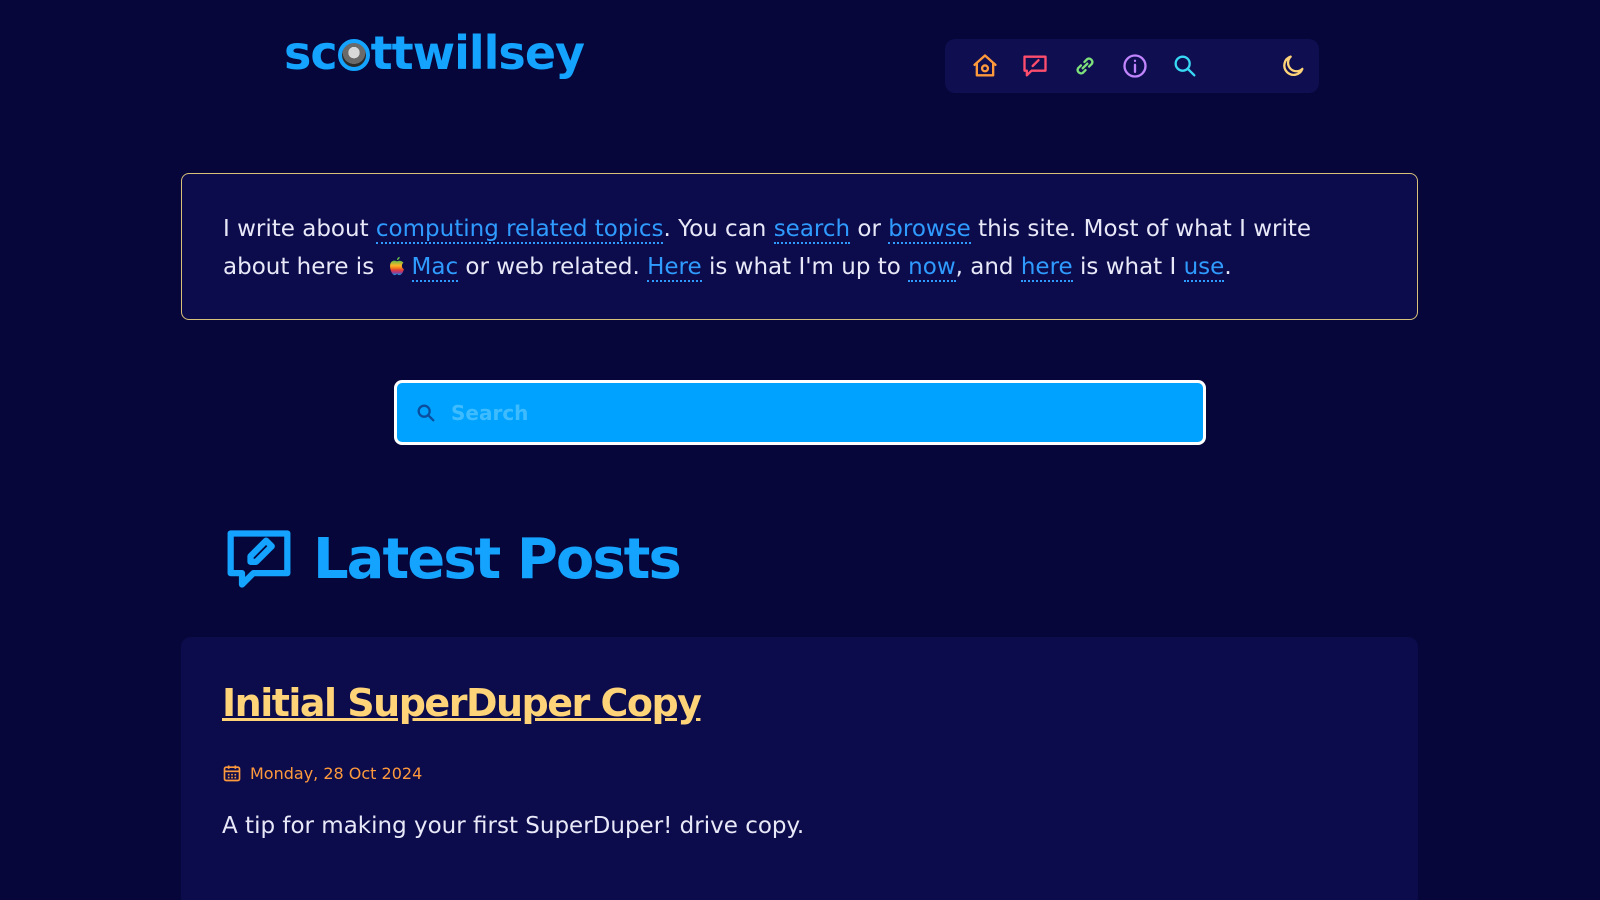 This screenshot has height=900, width=1600. Describe the element at coordinates (336, 773) in the screenshot. I see `post-date-text: Monday, 28 Oct 2024` at that location.